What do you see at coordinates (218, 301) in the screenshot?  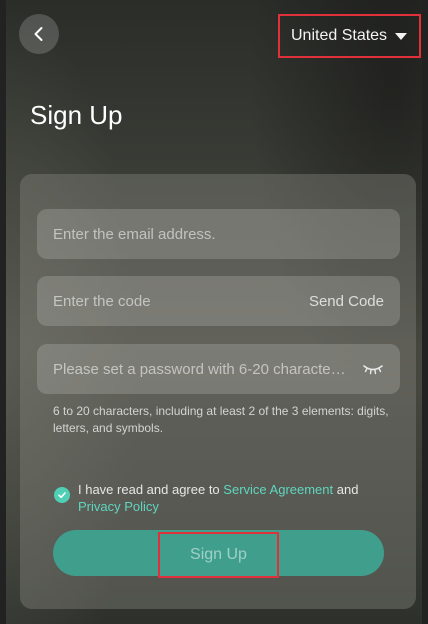 I see `code-field: Enter the code Send Code` at bounding box center [218, 301].